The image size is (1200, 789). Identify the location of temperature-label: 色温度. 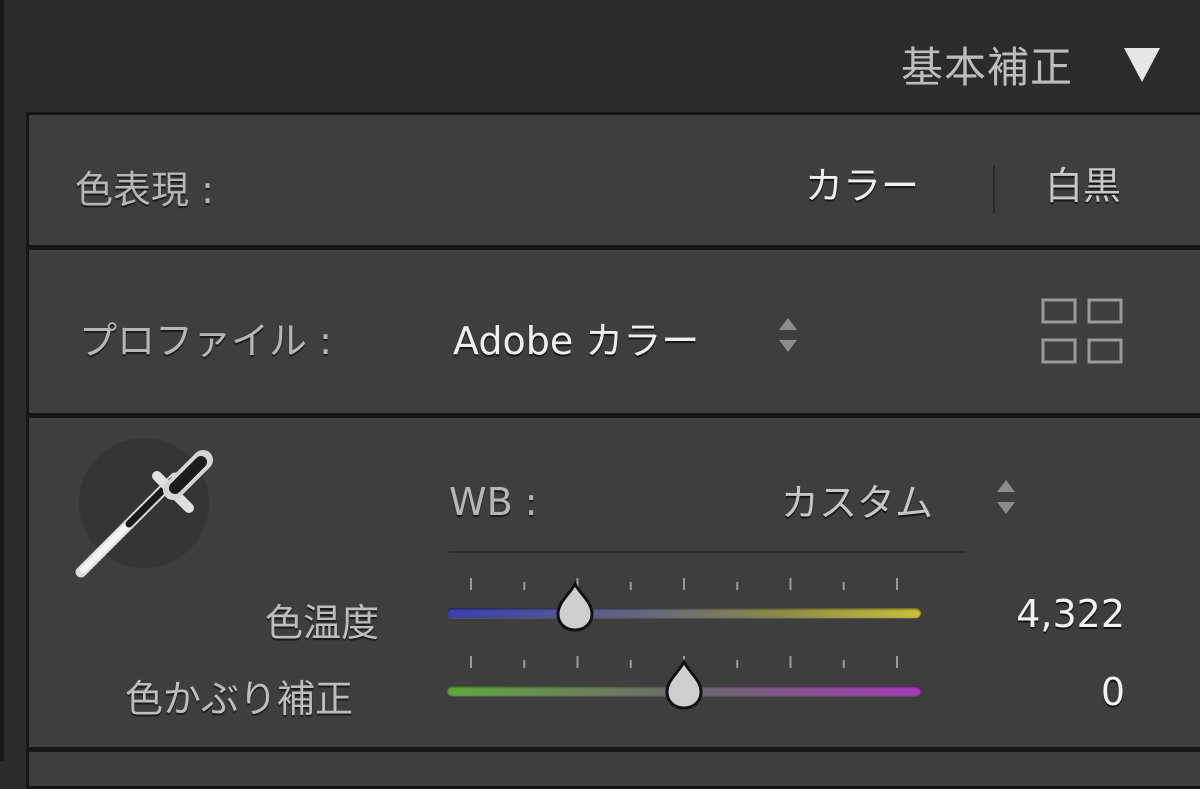
(322, 623).